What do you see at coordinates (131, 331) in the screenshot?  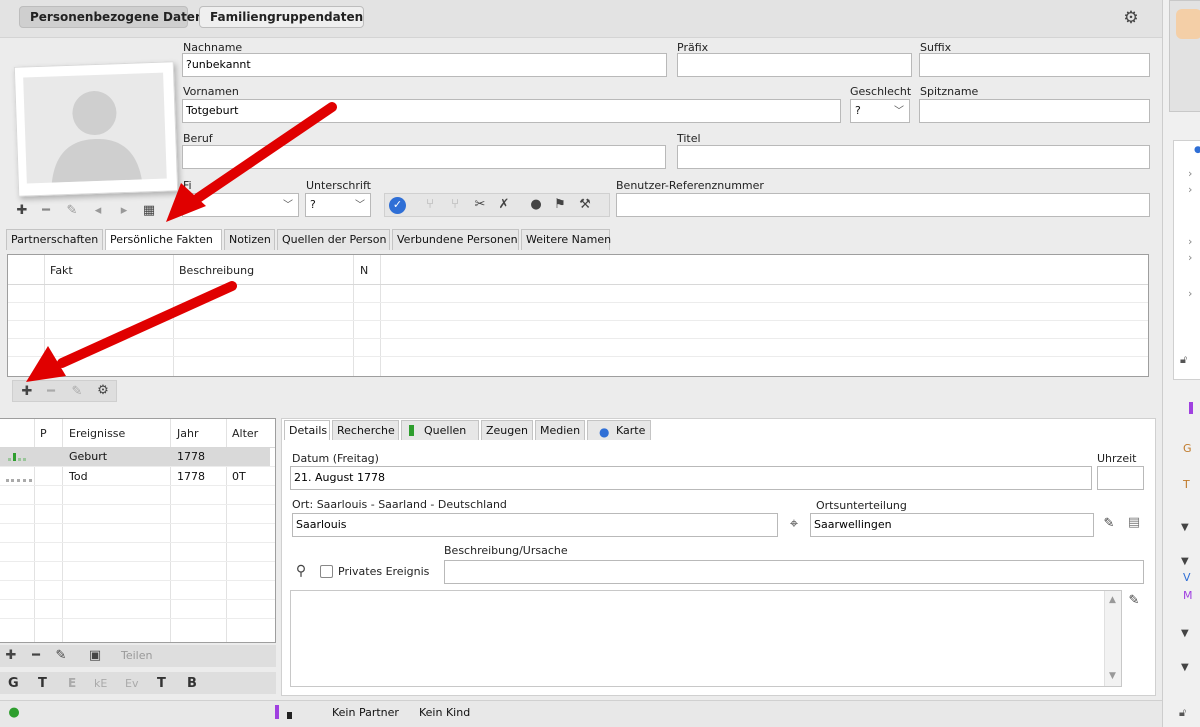 I see `annotation-arrow-add-button` at bounding box center [131, 331].